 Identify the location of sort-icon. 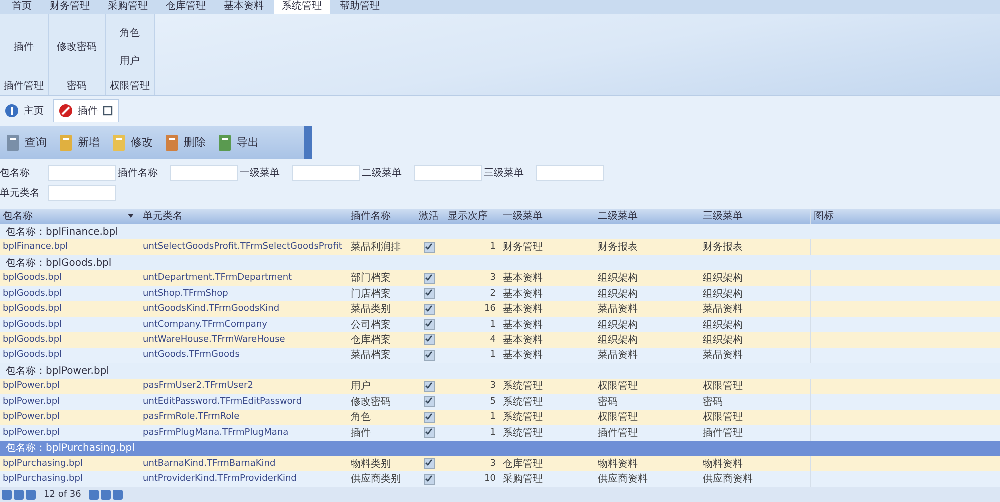
(131, 216).